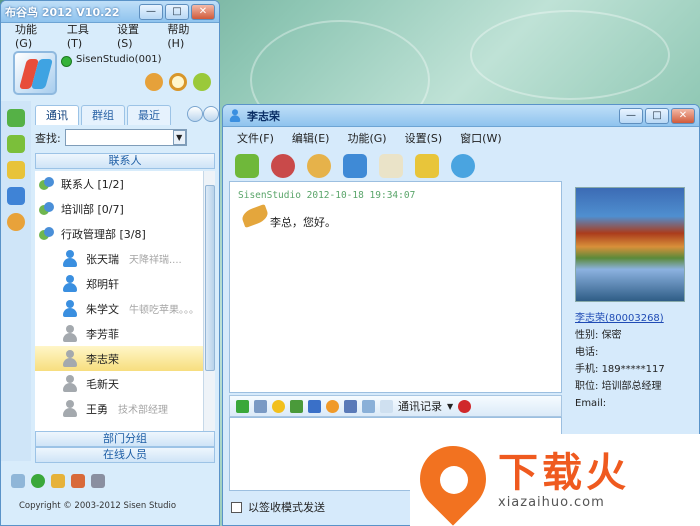 This screenshot has width=700, height=526. I want to click on scrollbar-thumb, so click(210, 278).